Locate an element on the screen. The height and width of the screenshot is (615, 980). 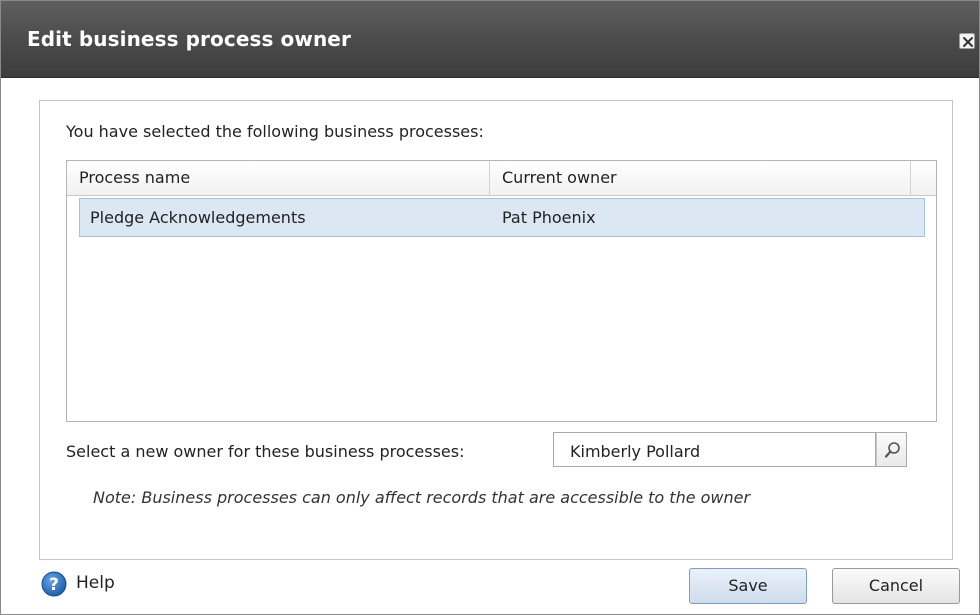
help-icon: ? is located at coordinates (54, 584).